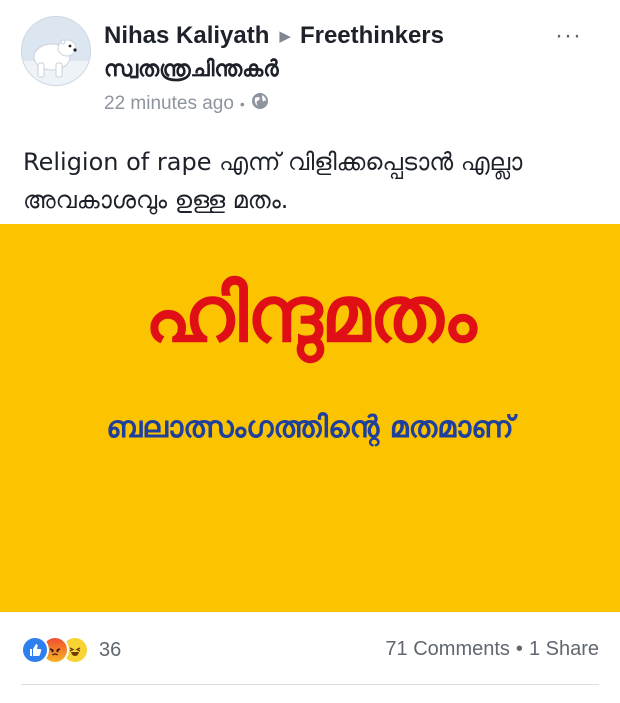  Describe the element at coordinates (186, 36) in the screenshot. I see `author-name: Nihas Kaliyath` at that location.